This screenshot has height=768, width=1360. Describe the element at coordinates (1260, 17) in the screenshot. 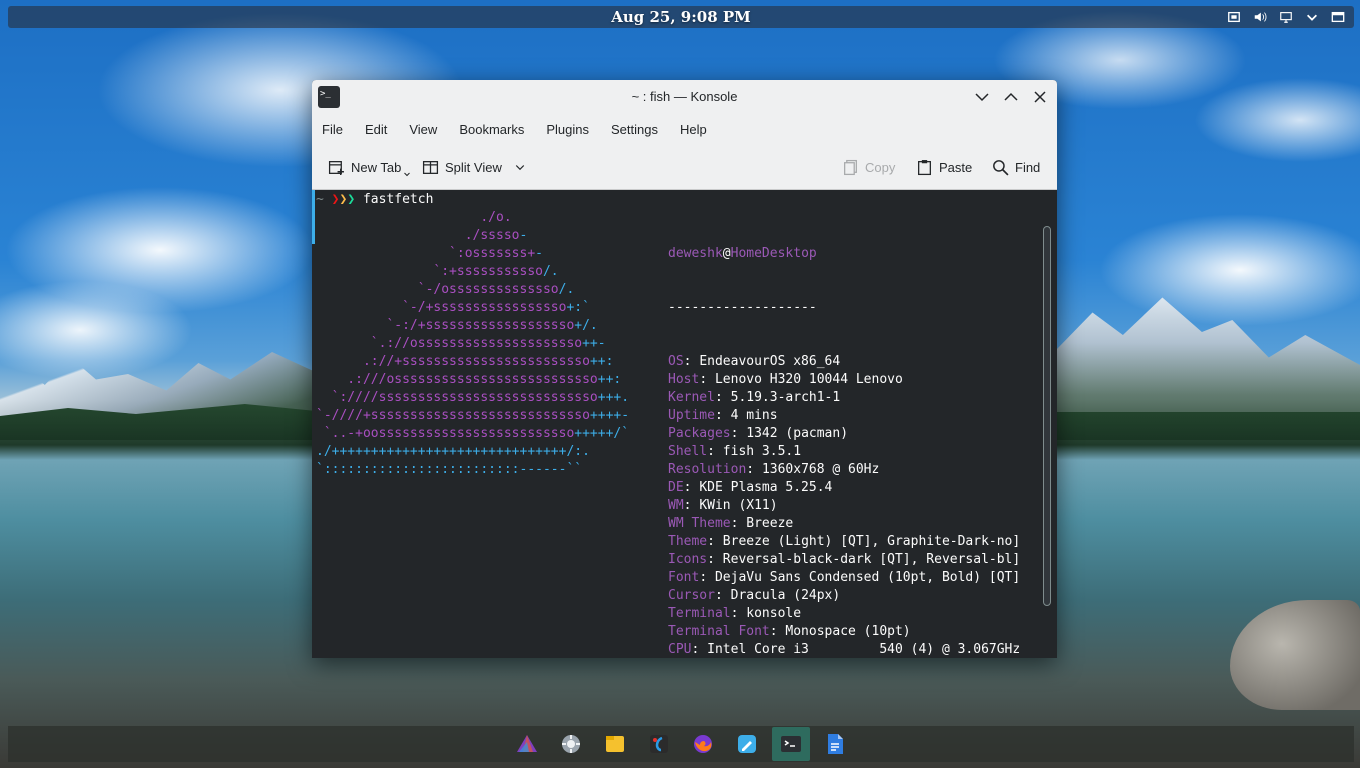

I see `volume-icon` at that location.